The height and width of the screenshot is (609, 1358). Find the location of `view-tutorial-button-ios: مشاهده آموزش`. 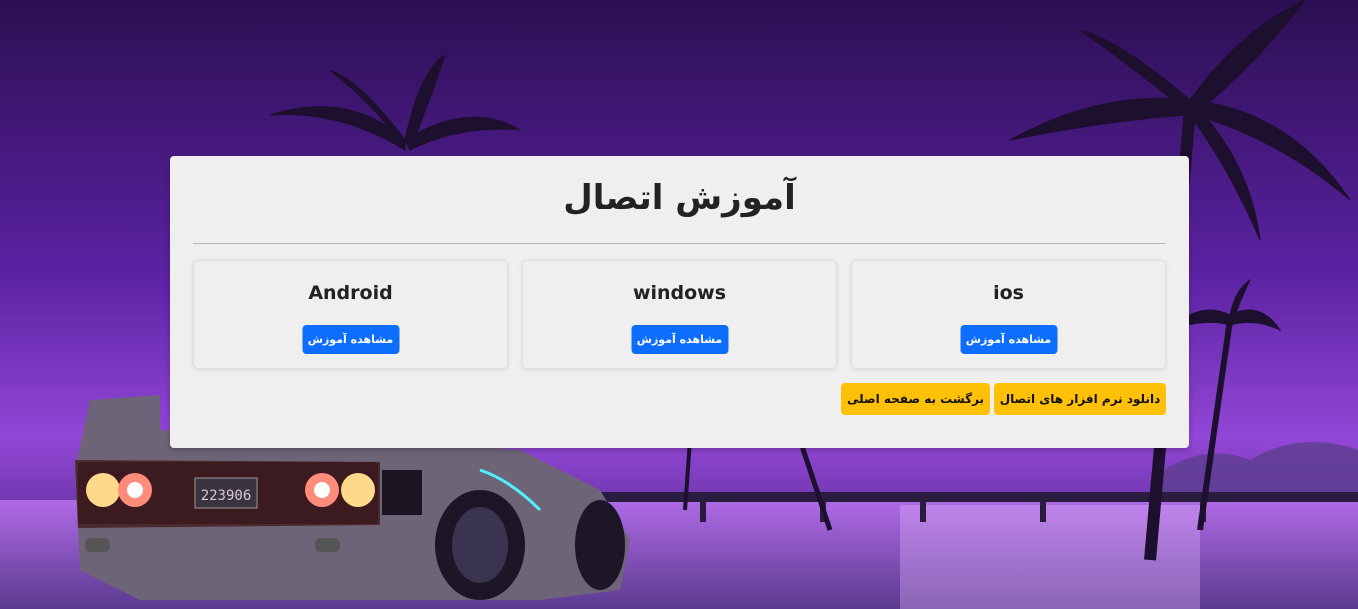

view-tutorial-button-ios: مشاهده آموزش is located at coordinates (1008, 339).